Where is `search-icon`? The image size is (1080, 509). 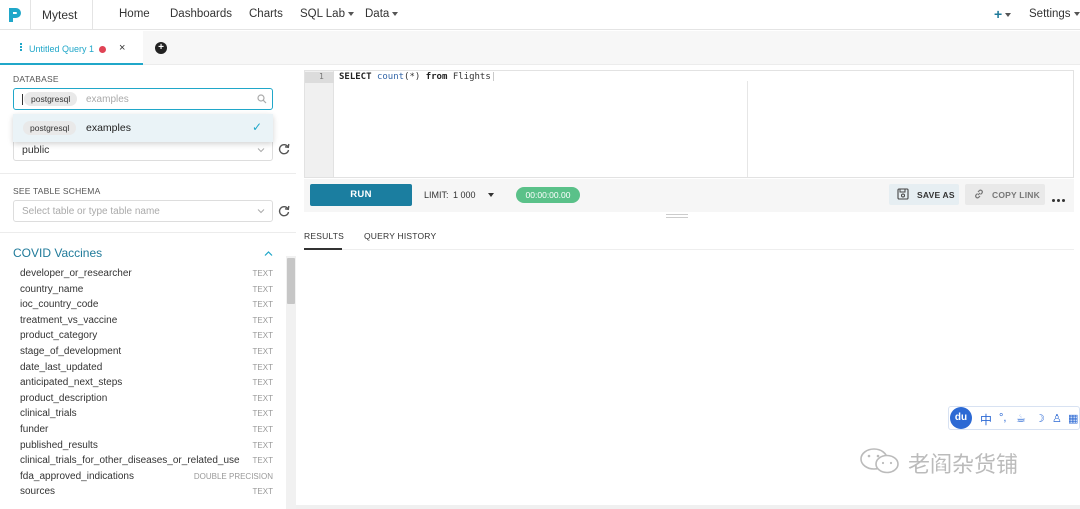
search-icon is located at coordinates (262, 99).